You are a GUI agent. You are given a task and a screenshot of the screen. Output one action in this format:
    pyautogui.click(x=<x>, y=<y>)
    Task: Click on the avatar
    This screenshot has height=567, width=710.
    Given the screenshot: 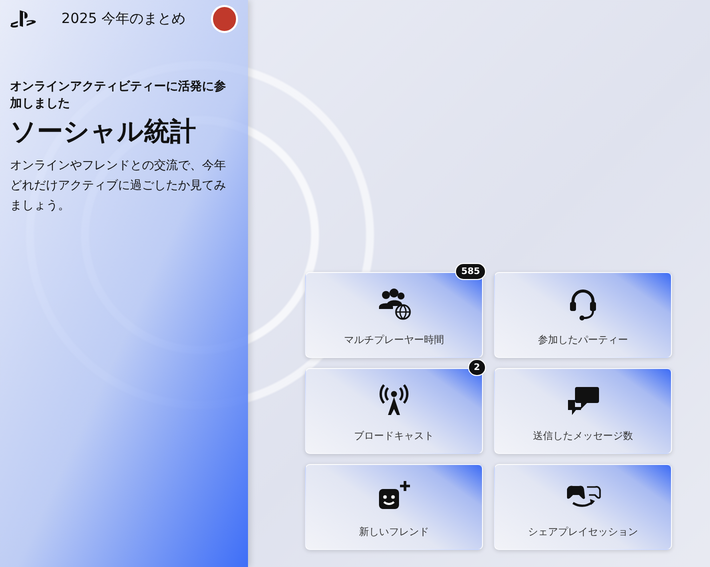 What is the action you would take?
    pyautogui.click(x=224, y=19)
    